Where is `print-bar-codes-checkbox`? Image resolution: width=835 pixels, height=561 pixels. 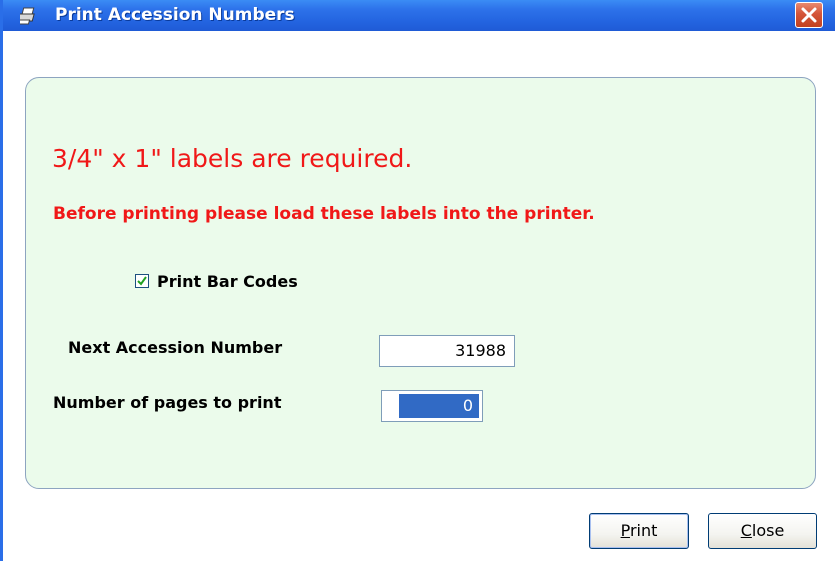
print-bar-codes-checkbox is located at coordinates (142, 281).